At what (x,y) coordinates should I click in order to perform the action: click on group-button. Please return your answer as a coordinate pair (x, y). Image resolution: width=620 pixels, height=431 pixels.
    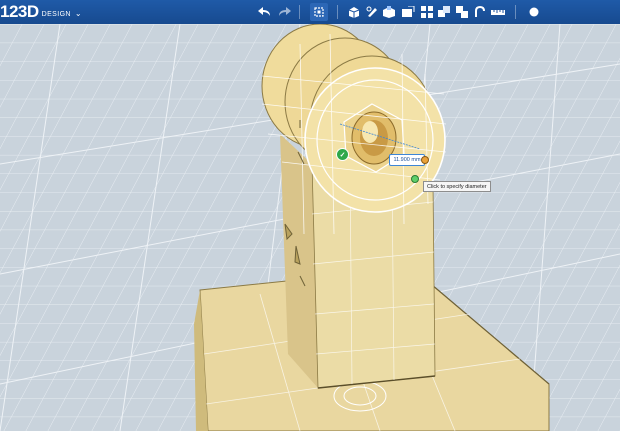
    Looking at the image, I should click on (444, 12).